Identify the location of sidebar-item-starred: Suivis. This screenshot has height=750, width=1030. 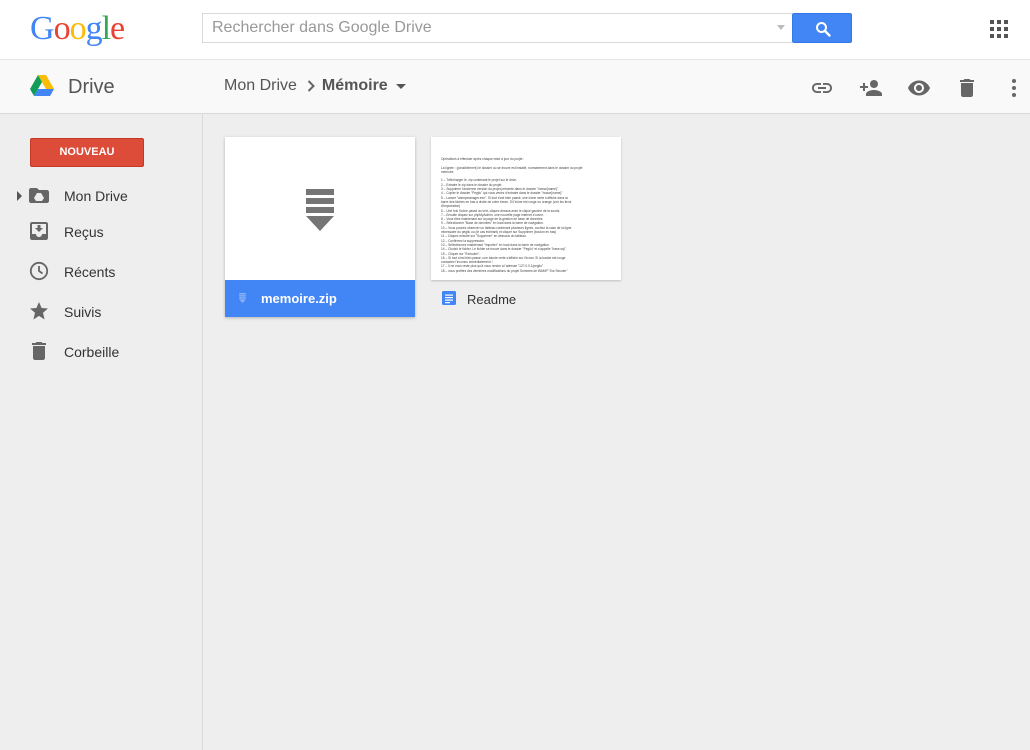
(101, 312).